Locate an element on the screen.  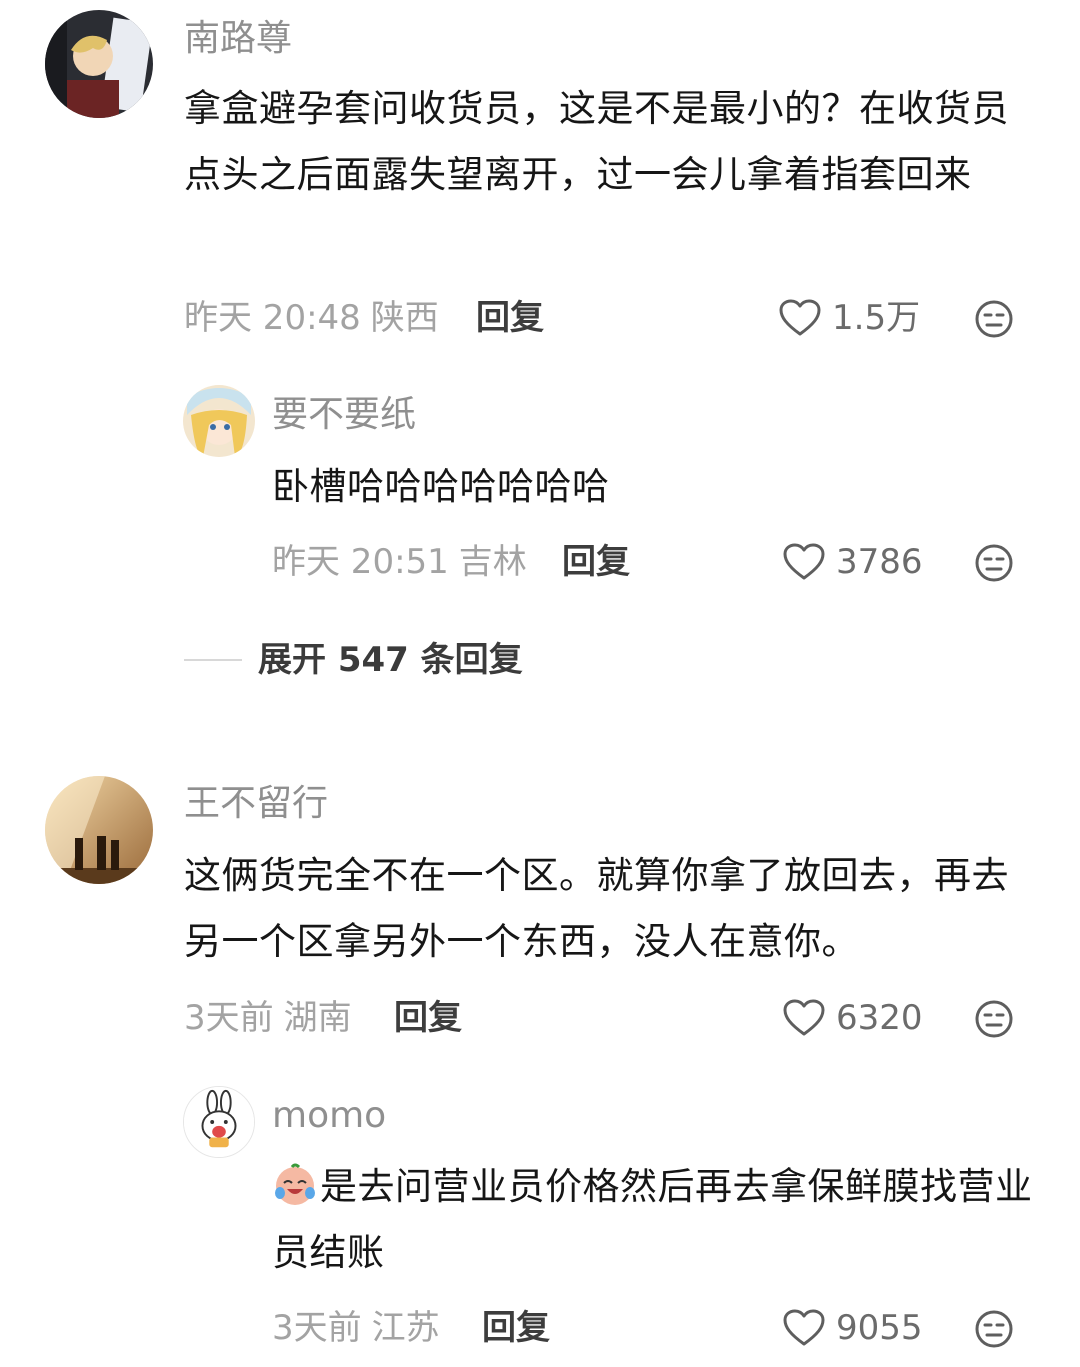
comment-text: 这俩货完全不在一个区。就算你拿了放回去，再去另一个区拿另外一个东西，没人在意你。 is located at coordinates (596, 908).